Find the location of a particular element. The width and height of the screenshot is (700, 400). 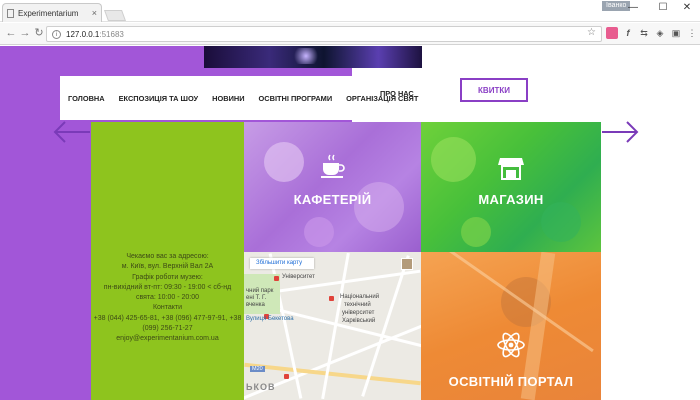

map-label: Харківський is located at coordinates (359, 321).